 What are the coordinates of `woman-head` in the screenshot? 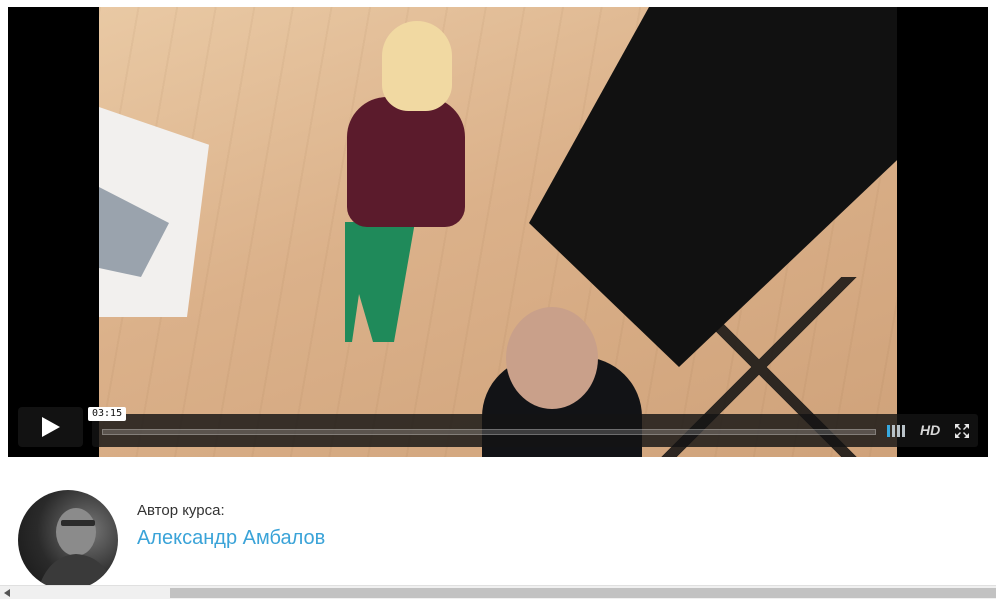 It's located at (417, 66).